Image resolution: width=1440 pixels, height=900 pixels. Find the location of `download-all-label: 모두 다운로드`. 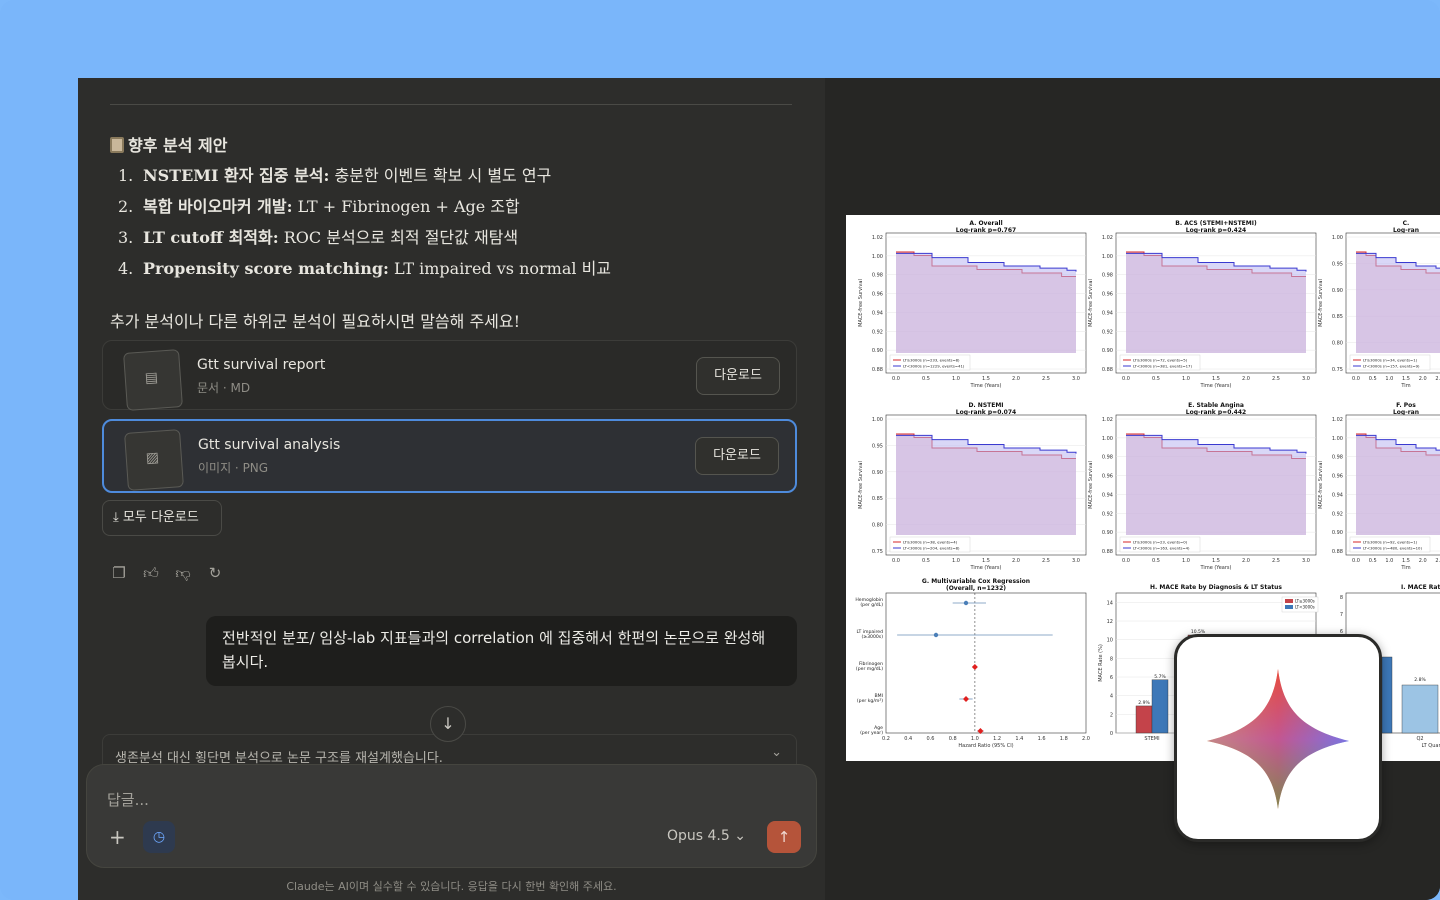

download-all-label: 모두 다운로드 is located at coordinates (160, 517).